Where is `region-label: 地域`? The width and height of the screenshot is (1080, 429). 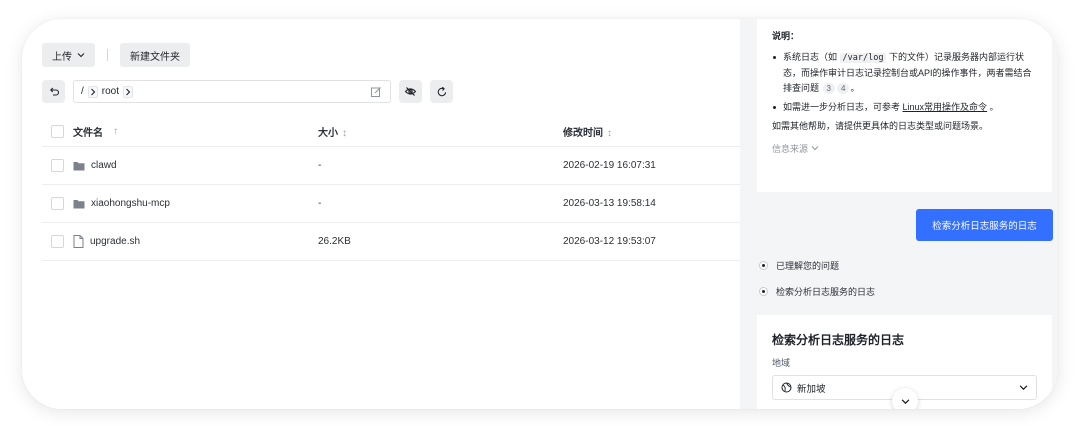 region-label: 地域 is located at coordinates (781, 363).